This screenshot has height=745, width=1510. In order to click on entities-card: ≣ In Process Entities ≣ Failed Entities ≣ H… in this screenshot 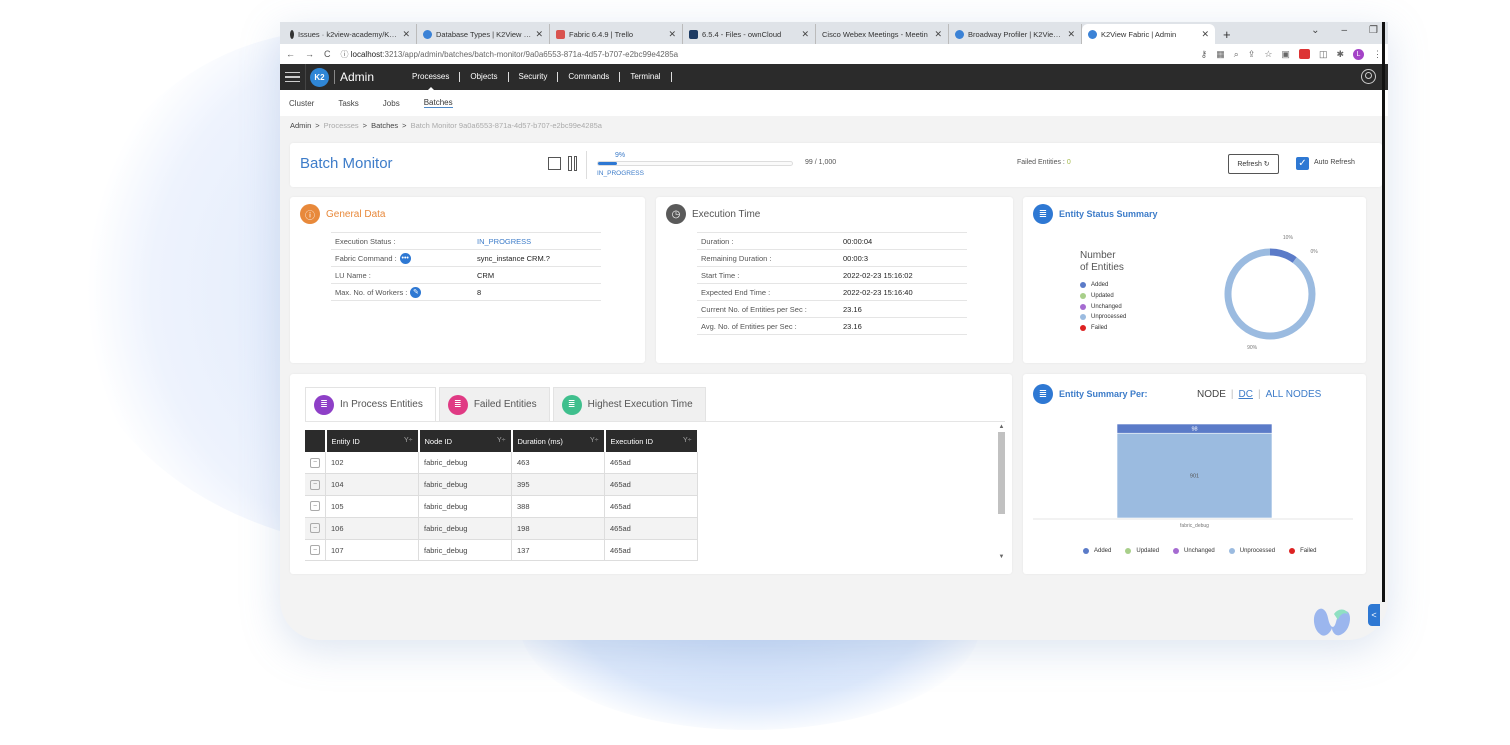, I will do `click(651, 474)`.